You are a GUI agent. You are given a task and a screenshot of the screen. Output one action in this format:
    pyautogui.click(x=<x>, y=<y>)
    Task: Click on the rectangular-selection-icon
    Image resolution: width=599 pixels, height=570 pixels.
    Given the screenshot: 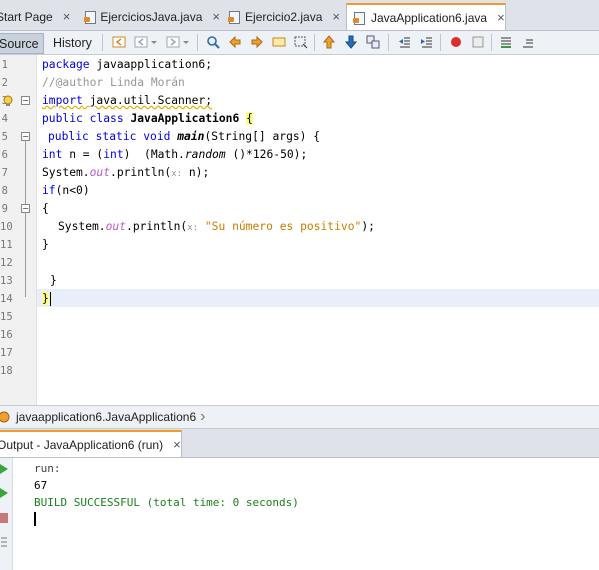 What is the action you would take?
    pyautogui.click(x=301, y=42)
    